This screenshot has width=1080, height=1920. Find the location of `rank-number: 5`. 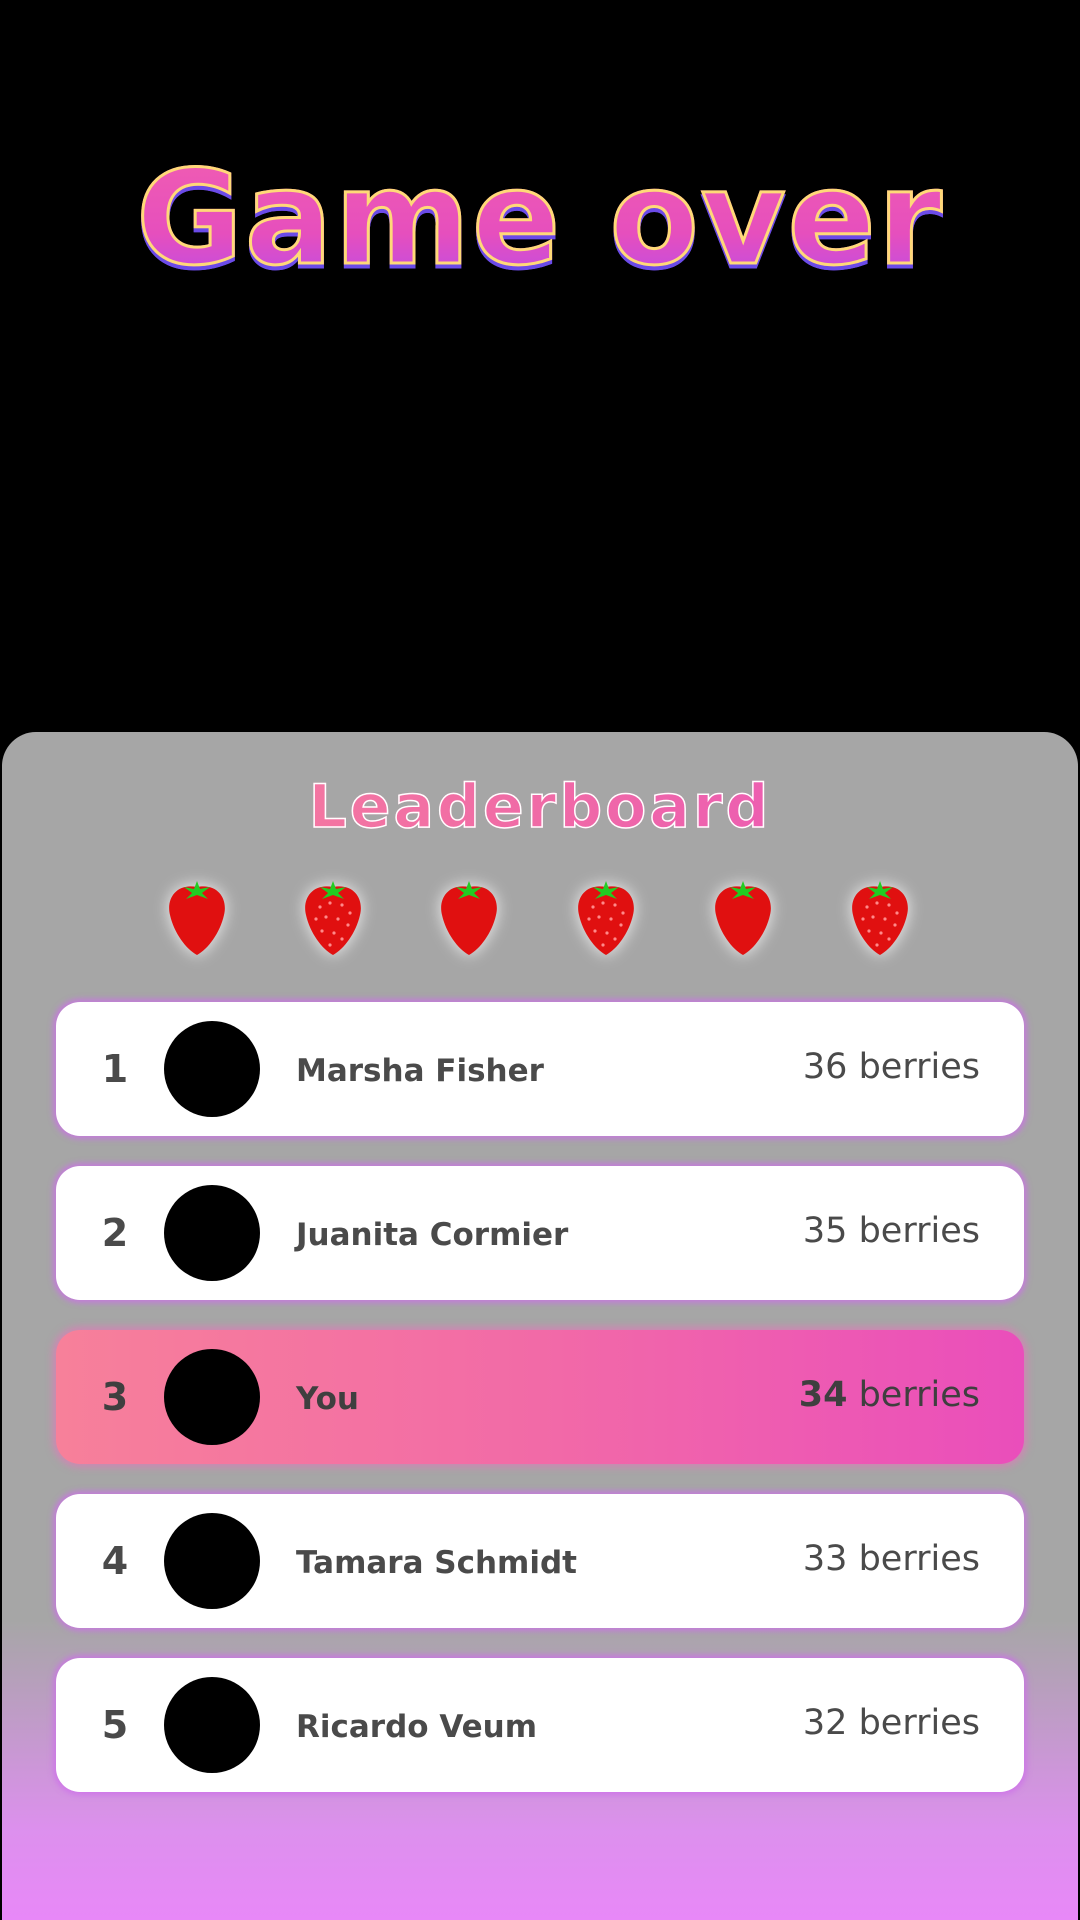

rank-number: 5 is located at coordinates (115, 1725).